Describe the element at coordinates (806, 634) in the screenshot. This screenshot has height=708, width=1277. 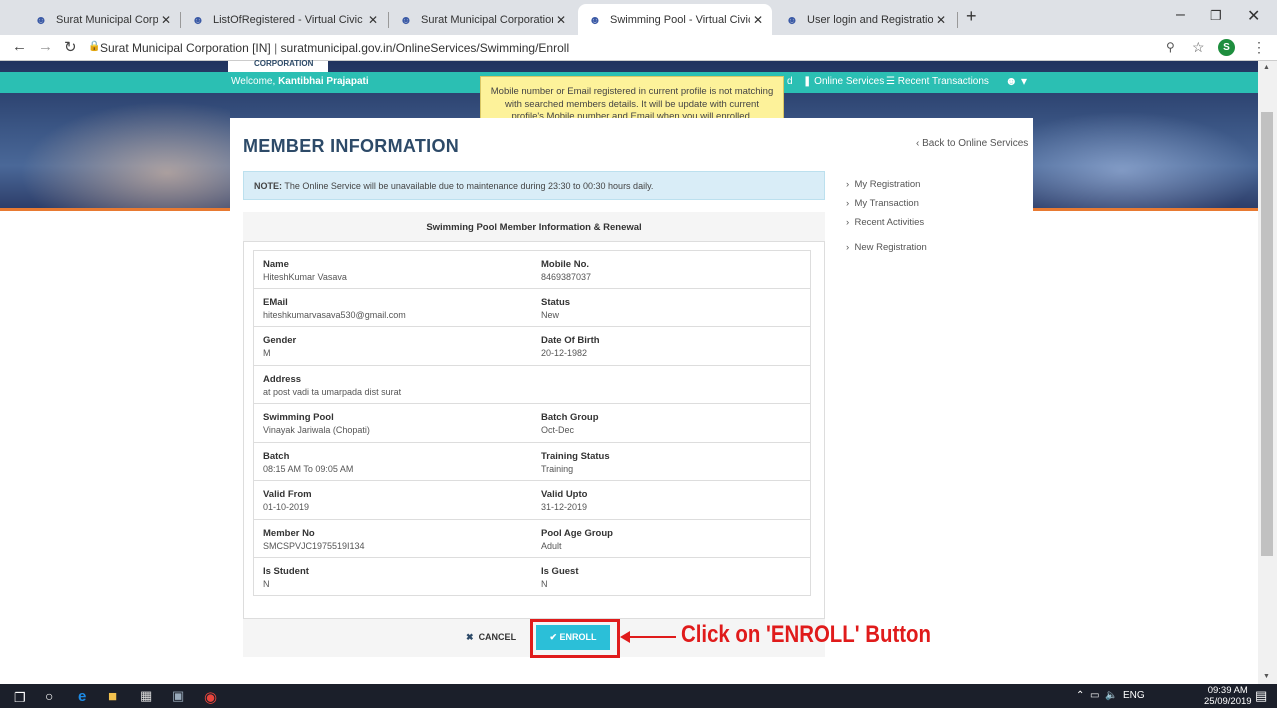
I see `annotation-callout: Click on 'ENROLL' Button` at that location.